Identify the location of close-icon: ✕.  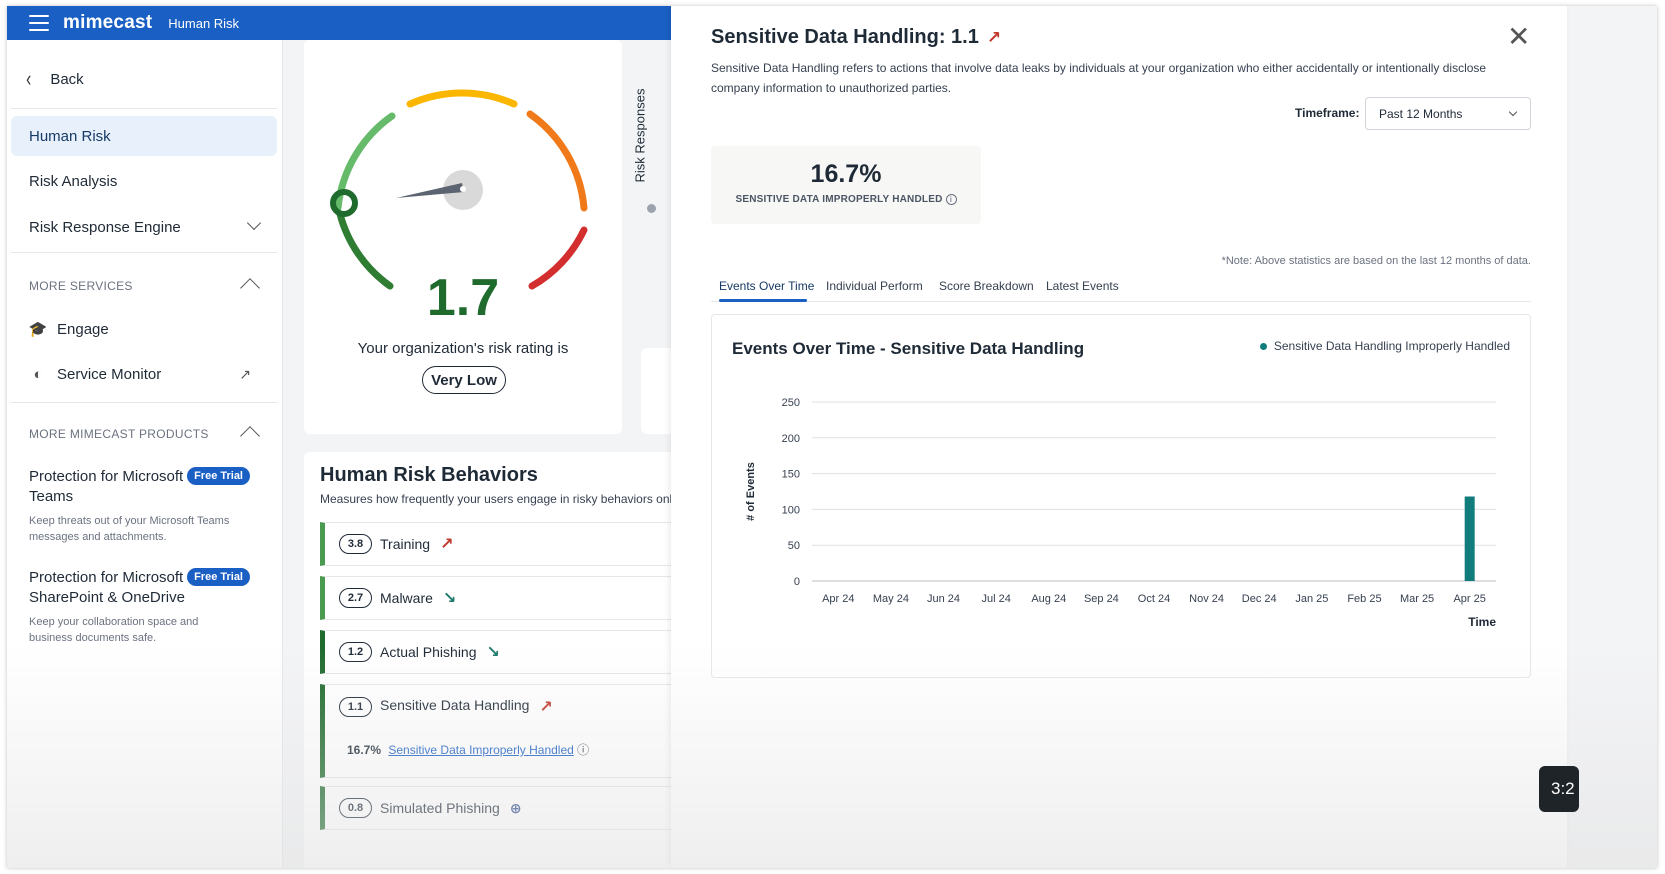
(1518, 36).